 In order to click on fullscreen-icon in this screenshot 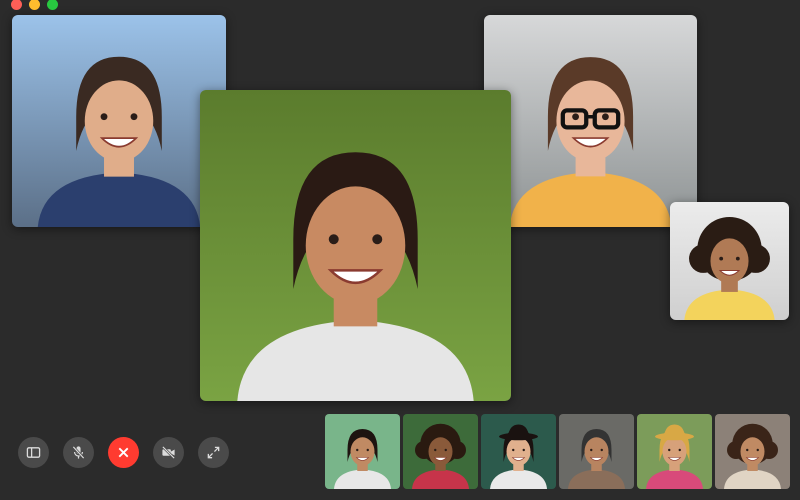, I will do `click(213, 452)`.